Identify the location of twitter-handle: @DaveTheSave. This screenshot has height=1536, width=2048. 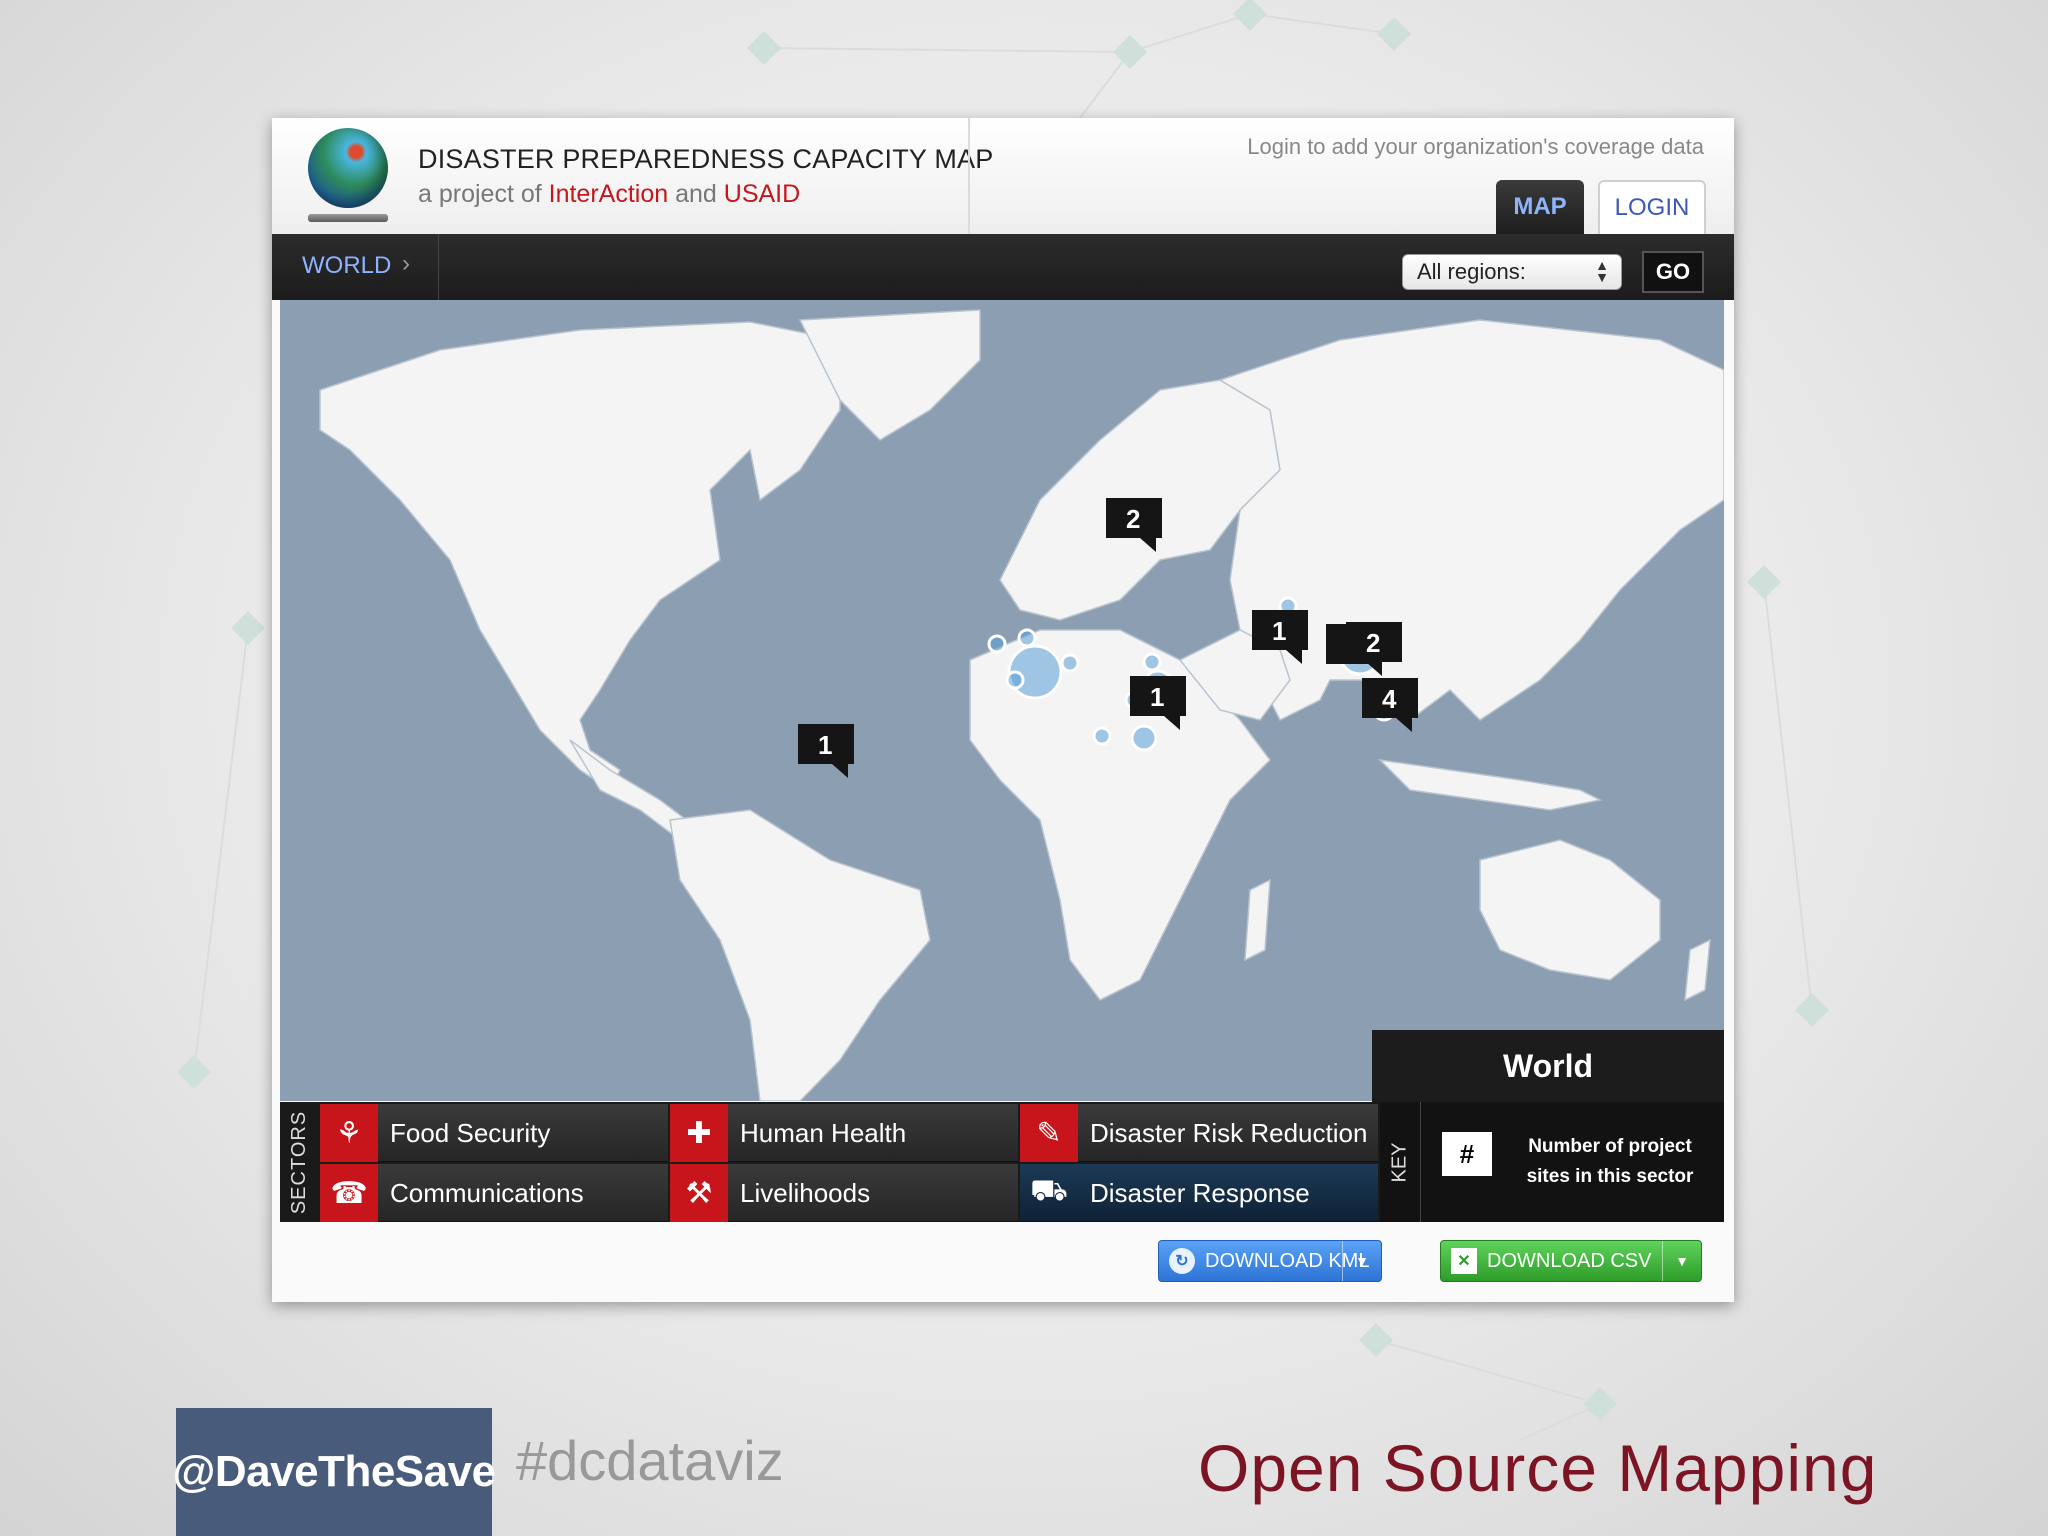
(334, 1472).